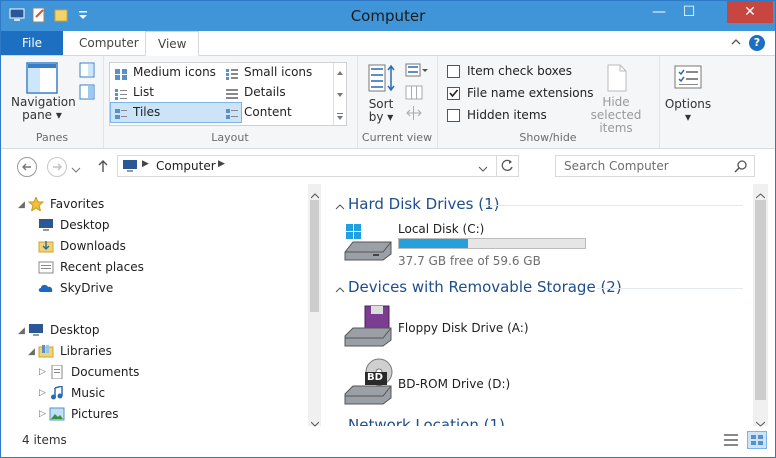  I want to click on favorites-collapse-icon: ◢, so click(21, 205).